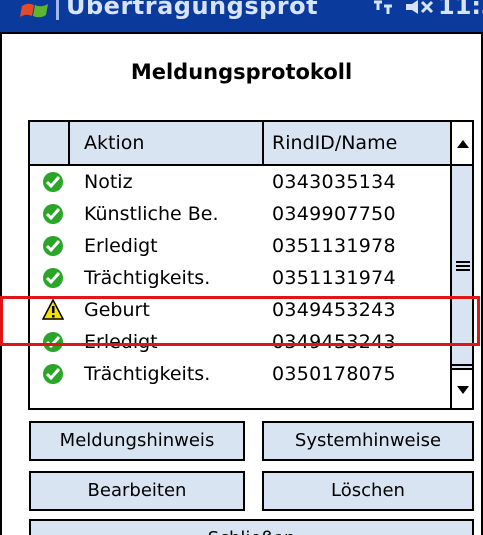 Image resolution: width=483 pixels, height=535 pixels. Describe the element at coordinates (240, 214) in the screenshot. I see `list-row: Künstliche Be. 0349907750` at that location.